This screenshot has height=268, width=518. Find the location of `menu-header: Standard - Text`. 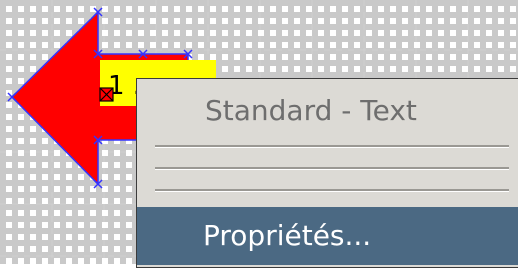

menu-header: Standard - Text is located at coordinates (311, 110).